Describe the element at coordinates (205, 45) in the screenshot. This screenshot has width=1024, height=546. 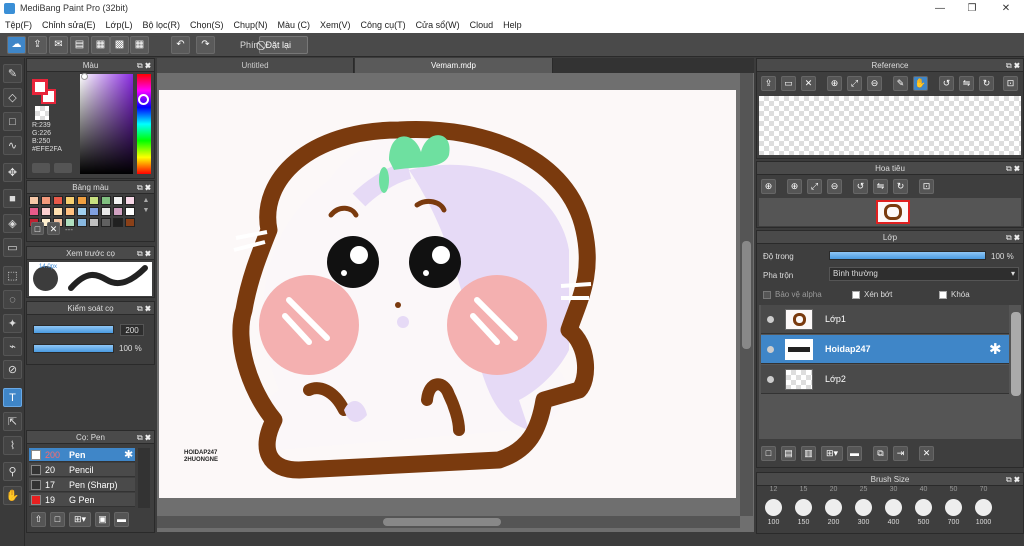
I see `redo-button: ↷` at that location.